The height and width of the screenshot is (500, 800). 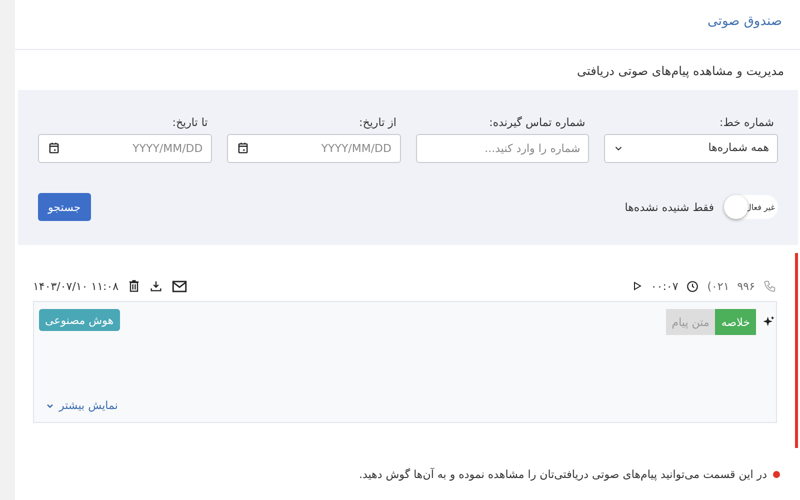 What do you see at coordinates (770, 286) in the screenshot?
I see `phone-icon` at bounding box center [770, 286].